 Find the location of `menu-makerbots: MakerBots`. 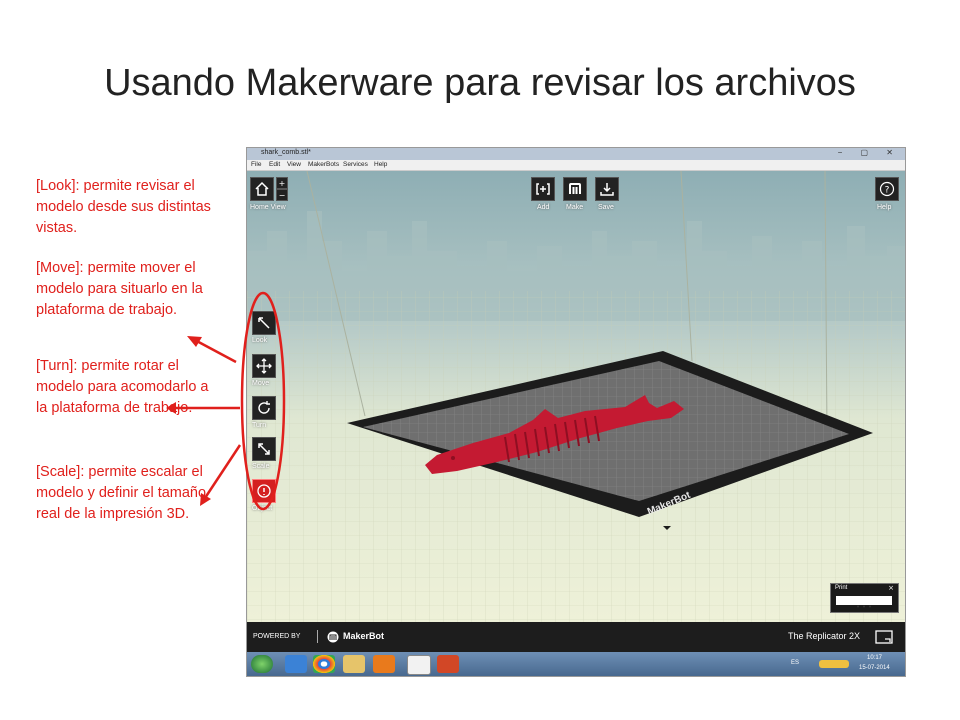

menu-makerbots: MakerBots is located at coordinates (323, 164).